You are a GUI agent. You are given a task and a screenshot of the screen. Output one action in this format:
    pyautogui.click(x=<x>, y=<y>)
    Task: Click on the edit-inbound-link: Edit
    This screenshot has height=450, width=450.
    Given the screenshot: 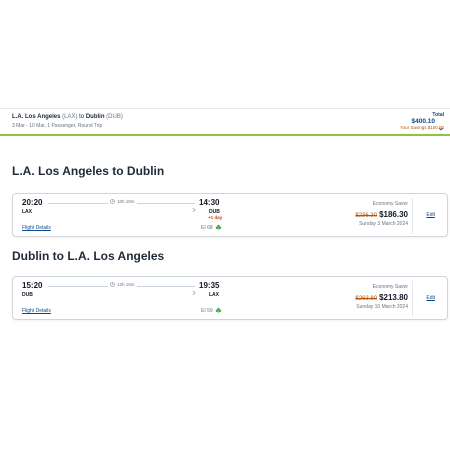 What is the action you would take?
    pyautogui.click(x=430, y=298)
    